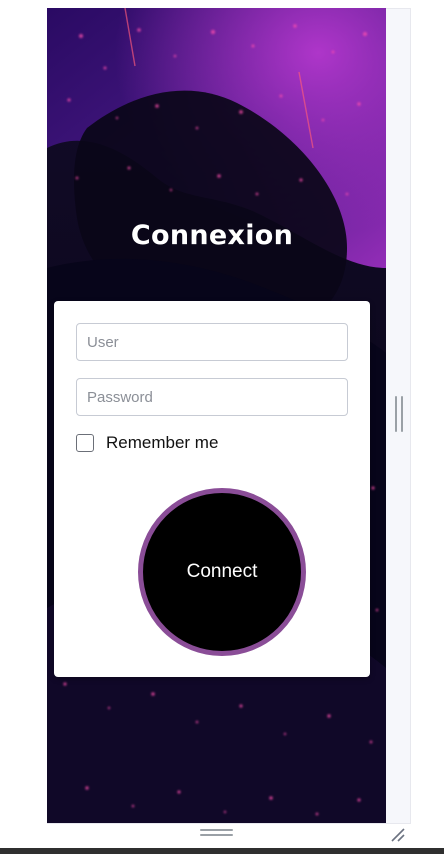  I want to click on remember-me-label: Remember me, so click(162, 442).